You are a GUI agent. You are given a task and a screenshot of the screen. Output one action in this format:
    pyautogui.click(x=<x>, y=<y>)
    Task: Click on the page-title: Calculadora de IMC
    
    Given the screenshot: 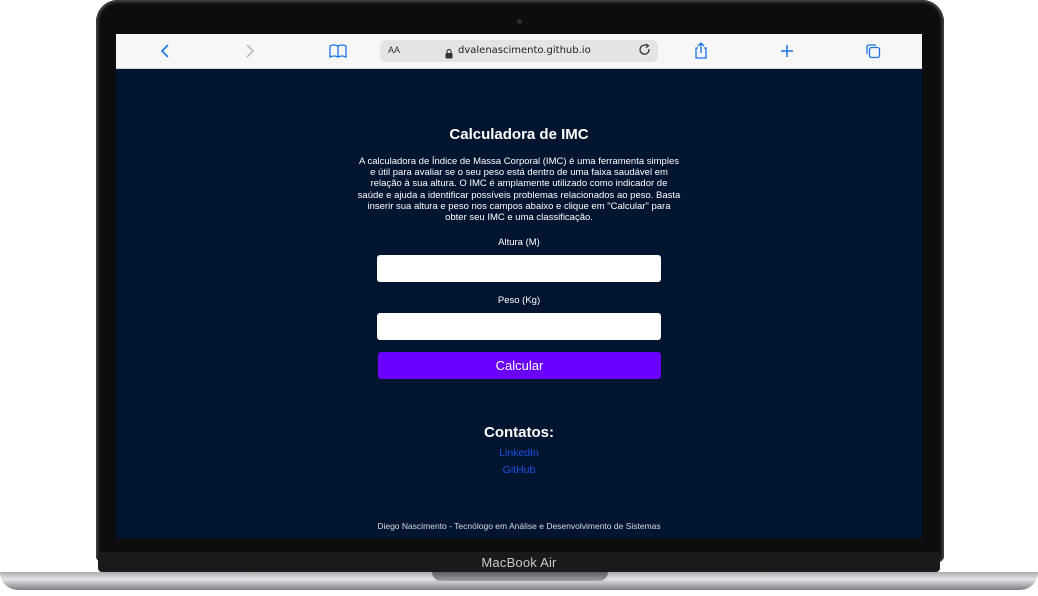 What is the action you would take?
    pyautogui.click(x=519, y=134)
    